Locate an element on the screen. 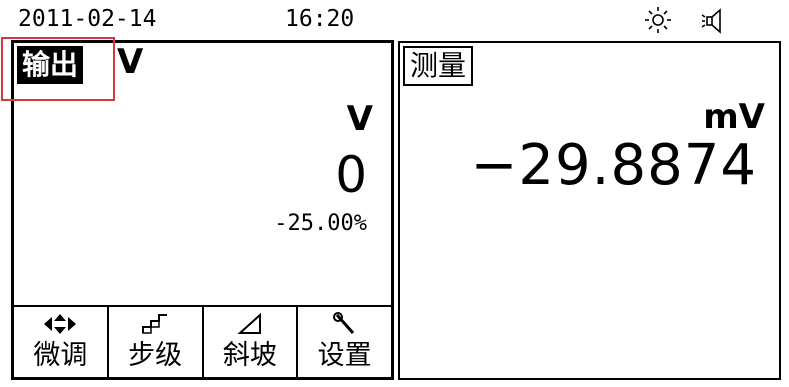 This screenshot has height=387, width=789. arrows-icon is located at coordinates (60, 324).